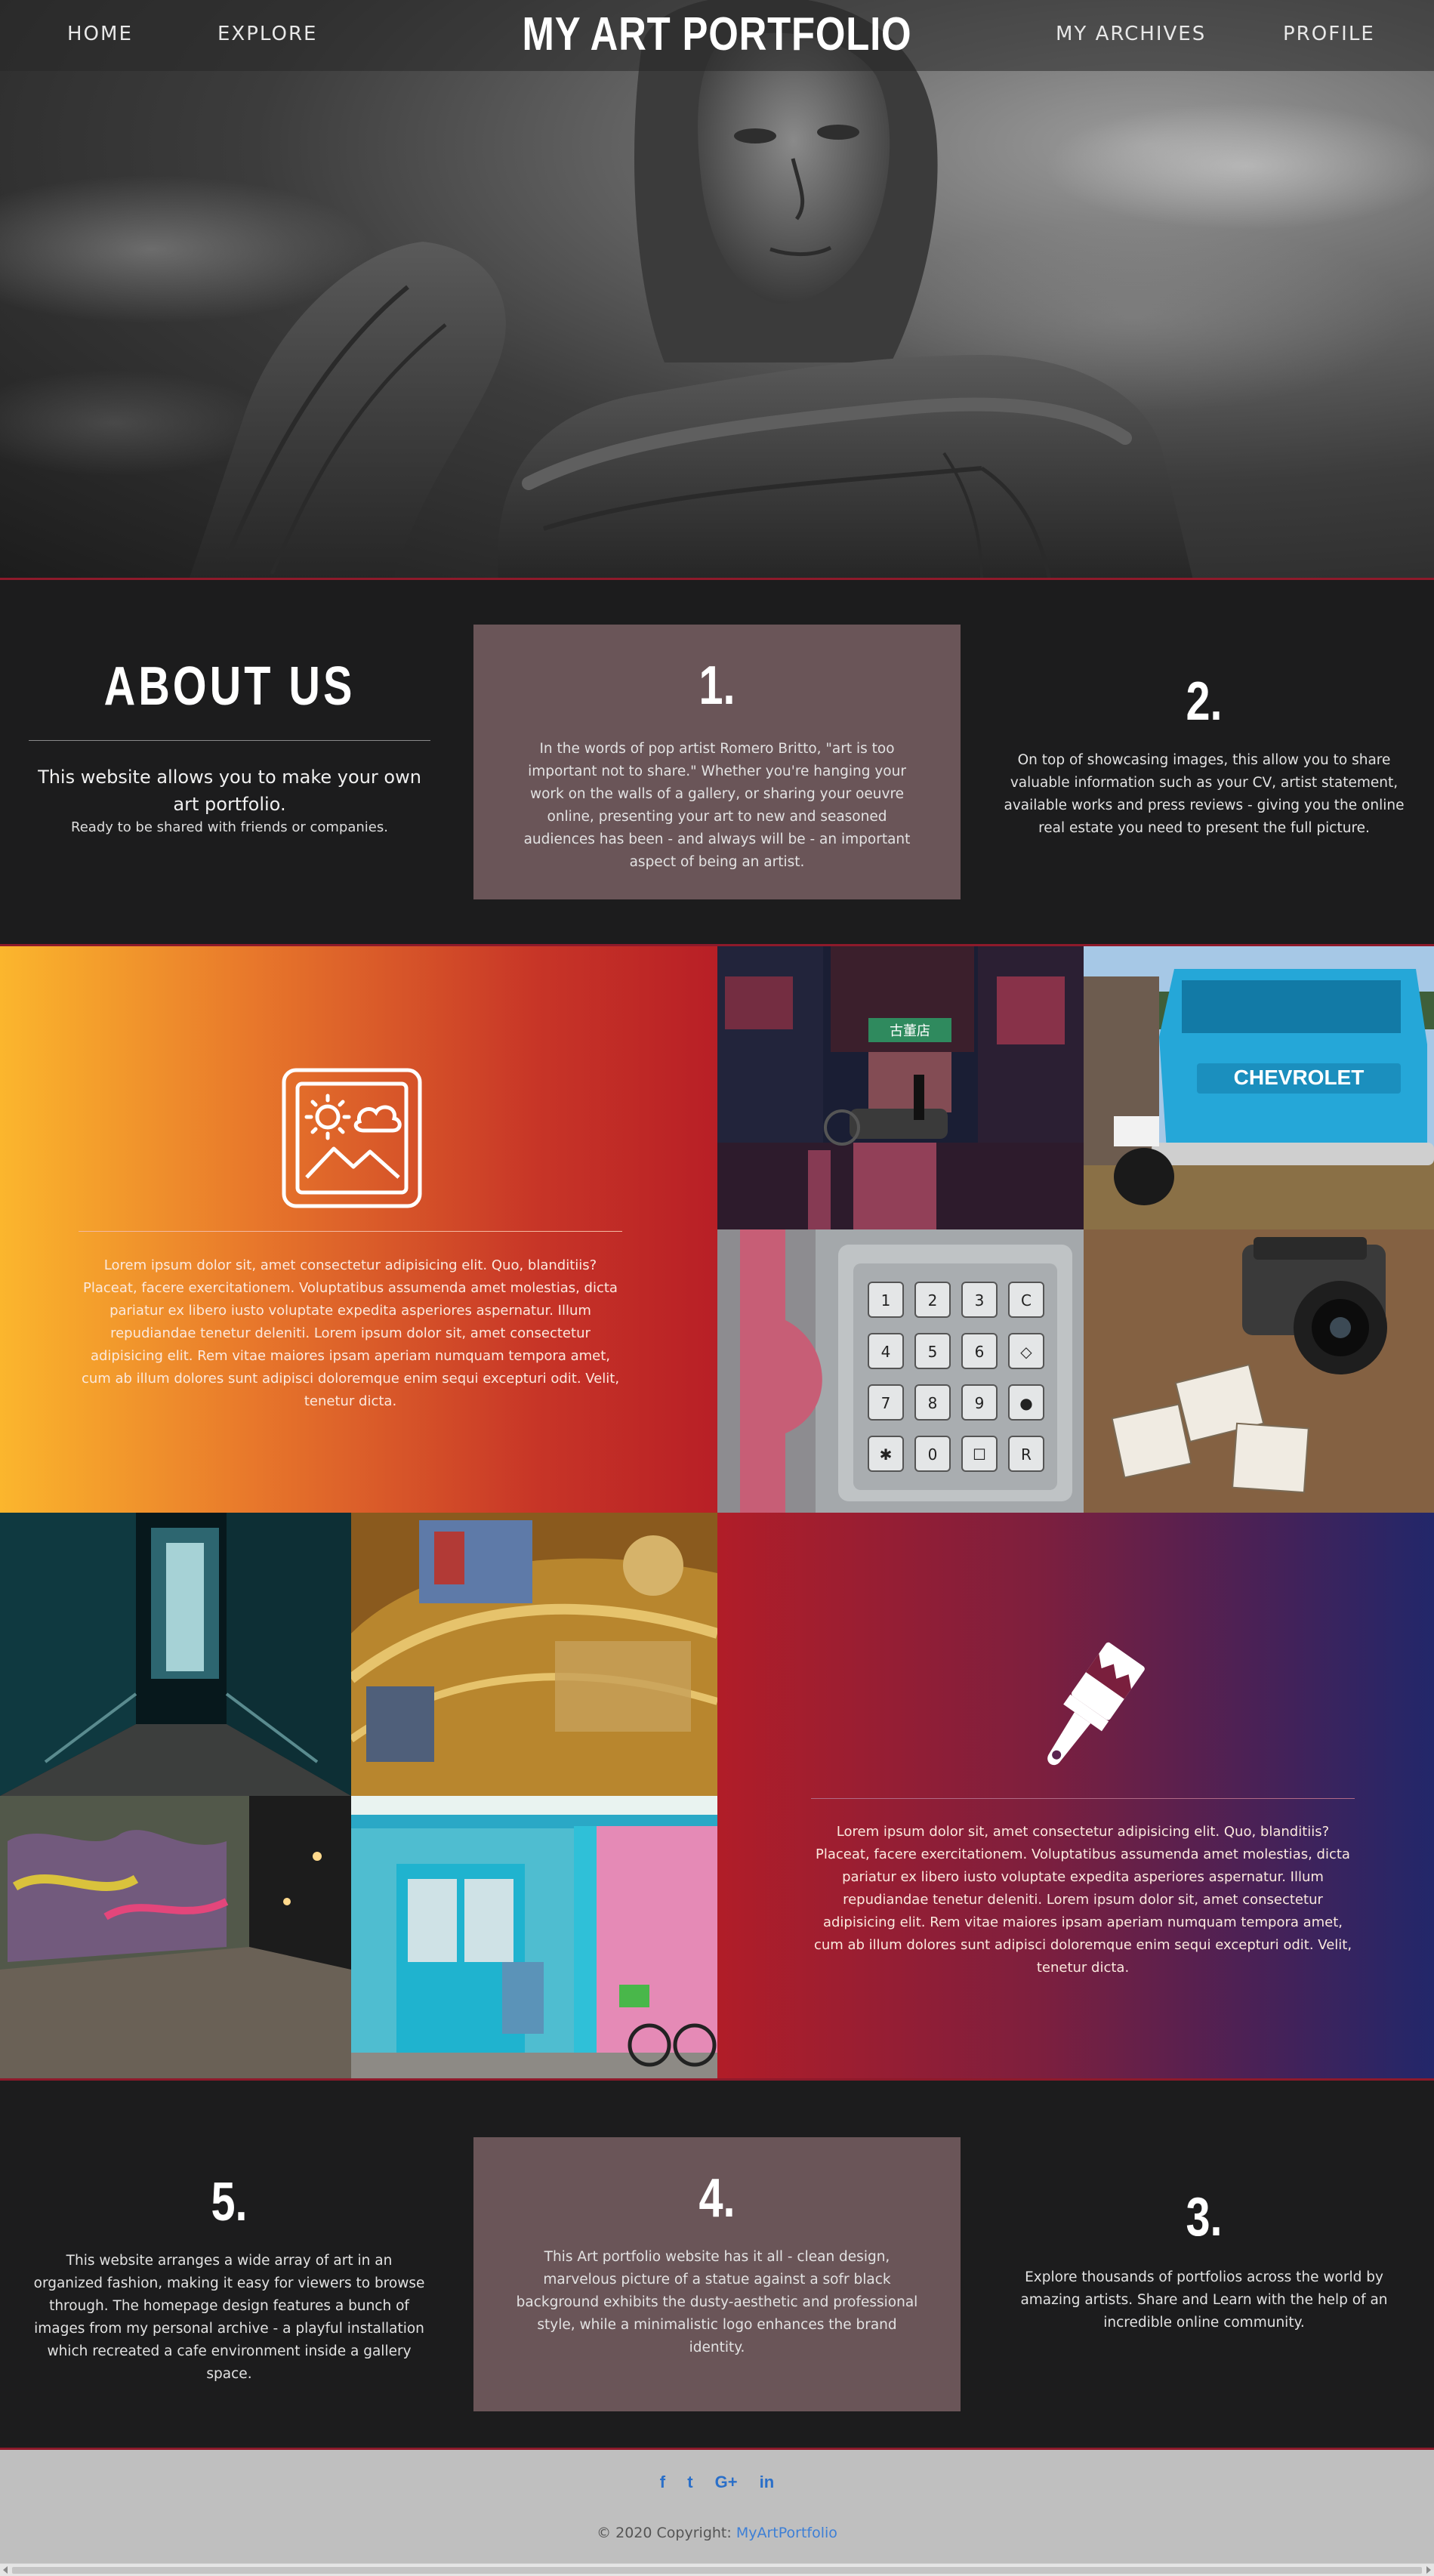 The width and height of the screenshot is (1434, 2576). I want to click on keypad-key-label: R, so click(1026, 1454).